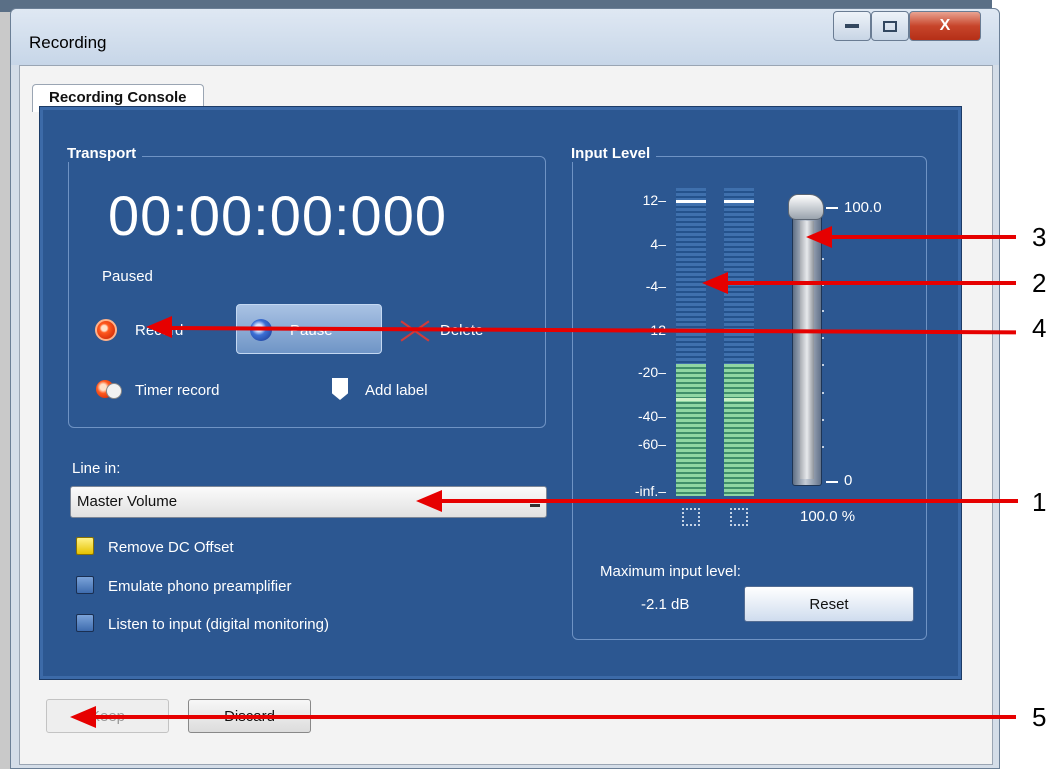 Image resolution: width=1052 pixels, height=769 pixels. Describe the element at coordinates (614, 153) in the screenshot. I see `input-level-title: Input Level` at that location.